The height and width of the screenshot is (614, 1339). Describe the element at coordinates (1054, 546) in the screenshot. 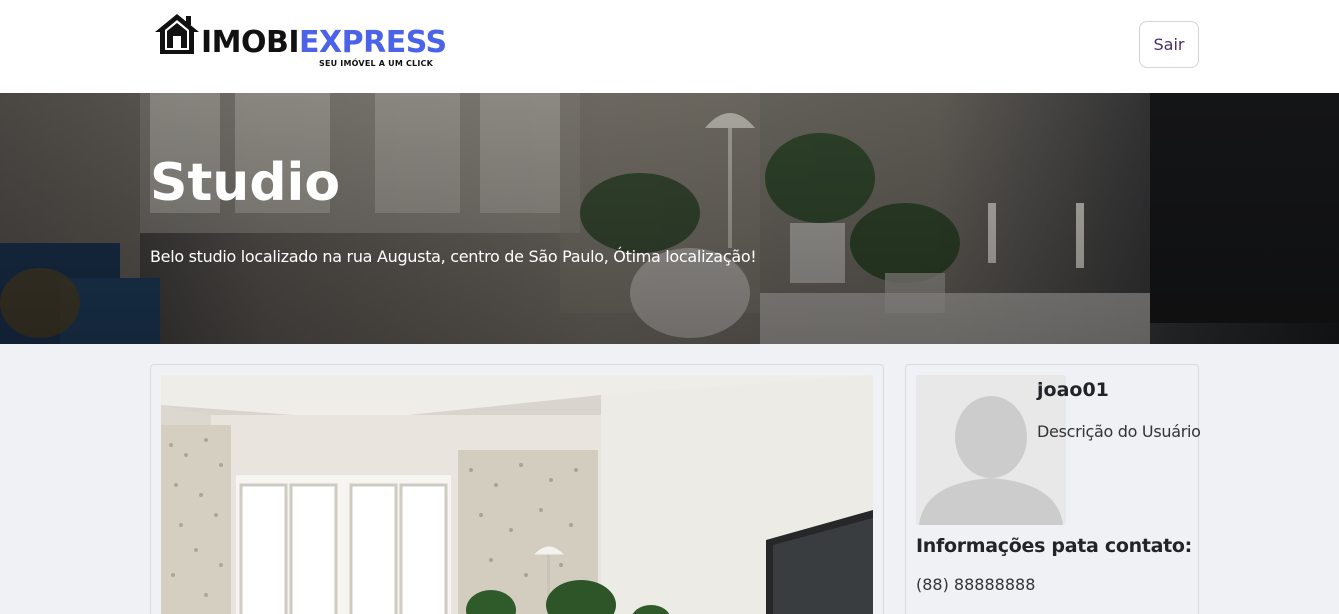

I see `contact-heading: Informações pata contato:` at that location.